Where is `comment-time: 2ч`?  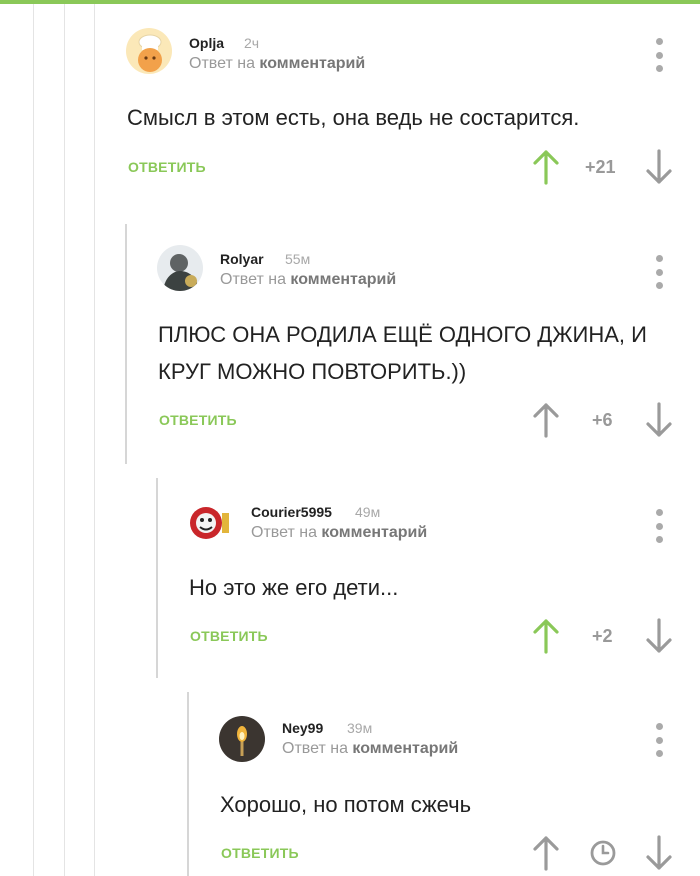
comment-time: 2ч is located at coordinates (252, 43).